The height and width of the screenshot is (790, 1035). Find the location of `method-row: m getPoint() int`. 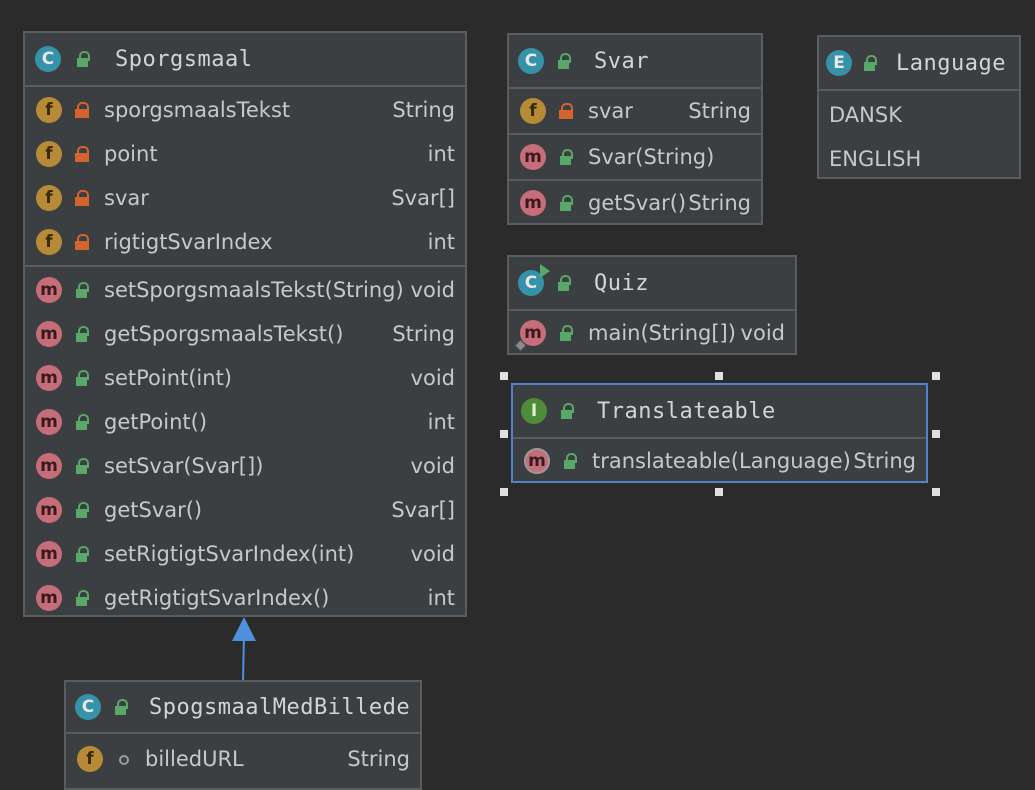

method-row: m getPoint() int is located at coordinates (245, 422).